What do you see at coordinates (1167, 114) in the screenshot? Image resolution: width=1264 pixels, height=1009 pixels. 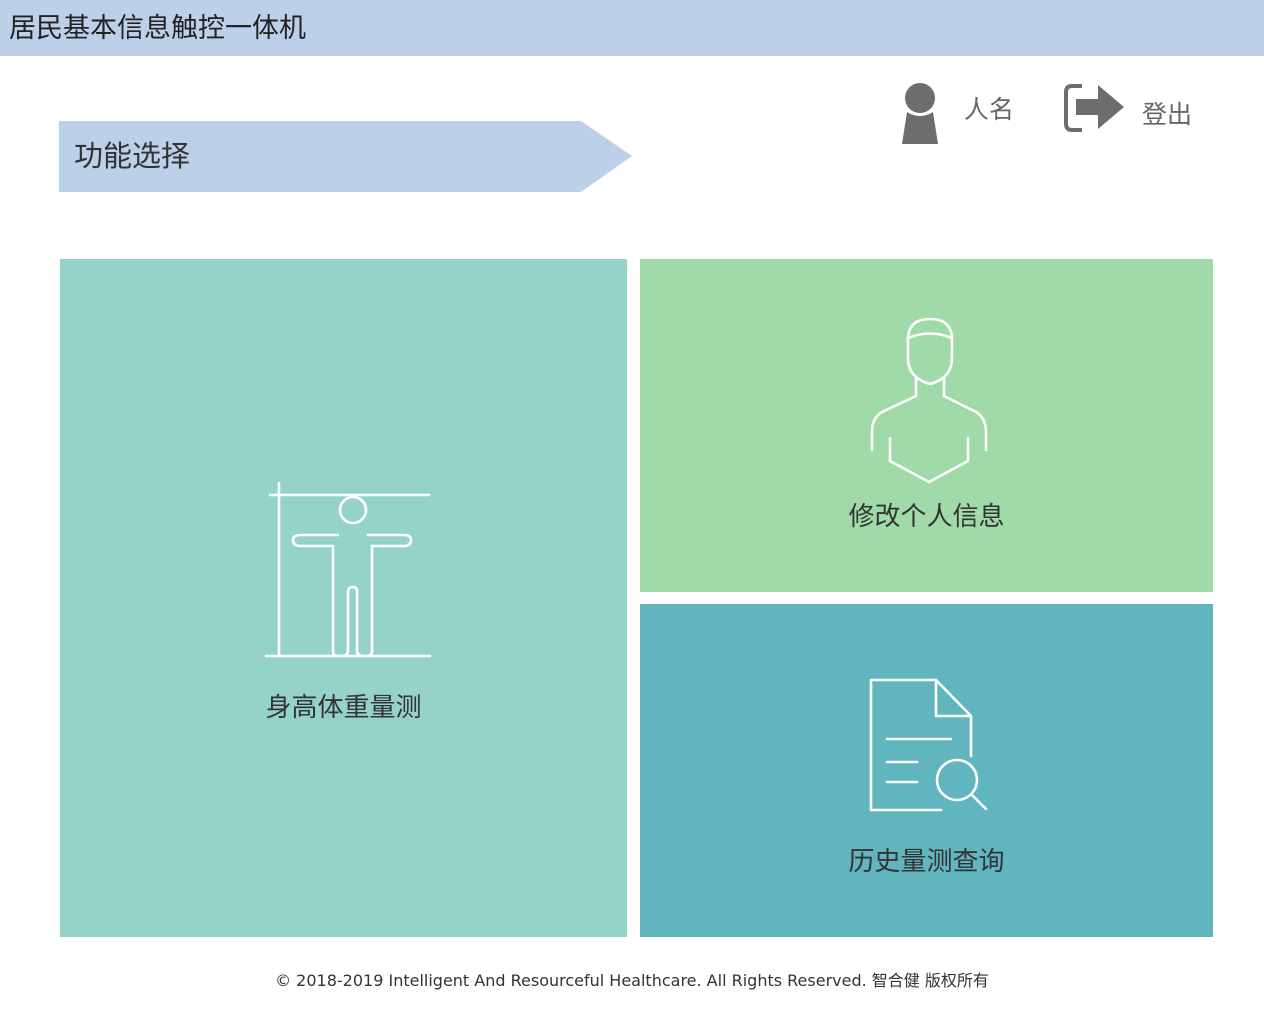 I see `logout-label: 登出` at bounding box center [1167, 114].